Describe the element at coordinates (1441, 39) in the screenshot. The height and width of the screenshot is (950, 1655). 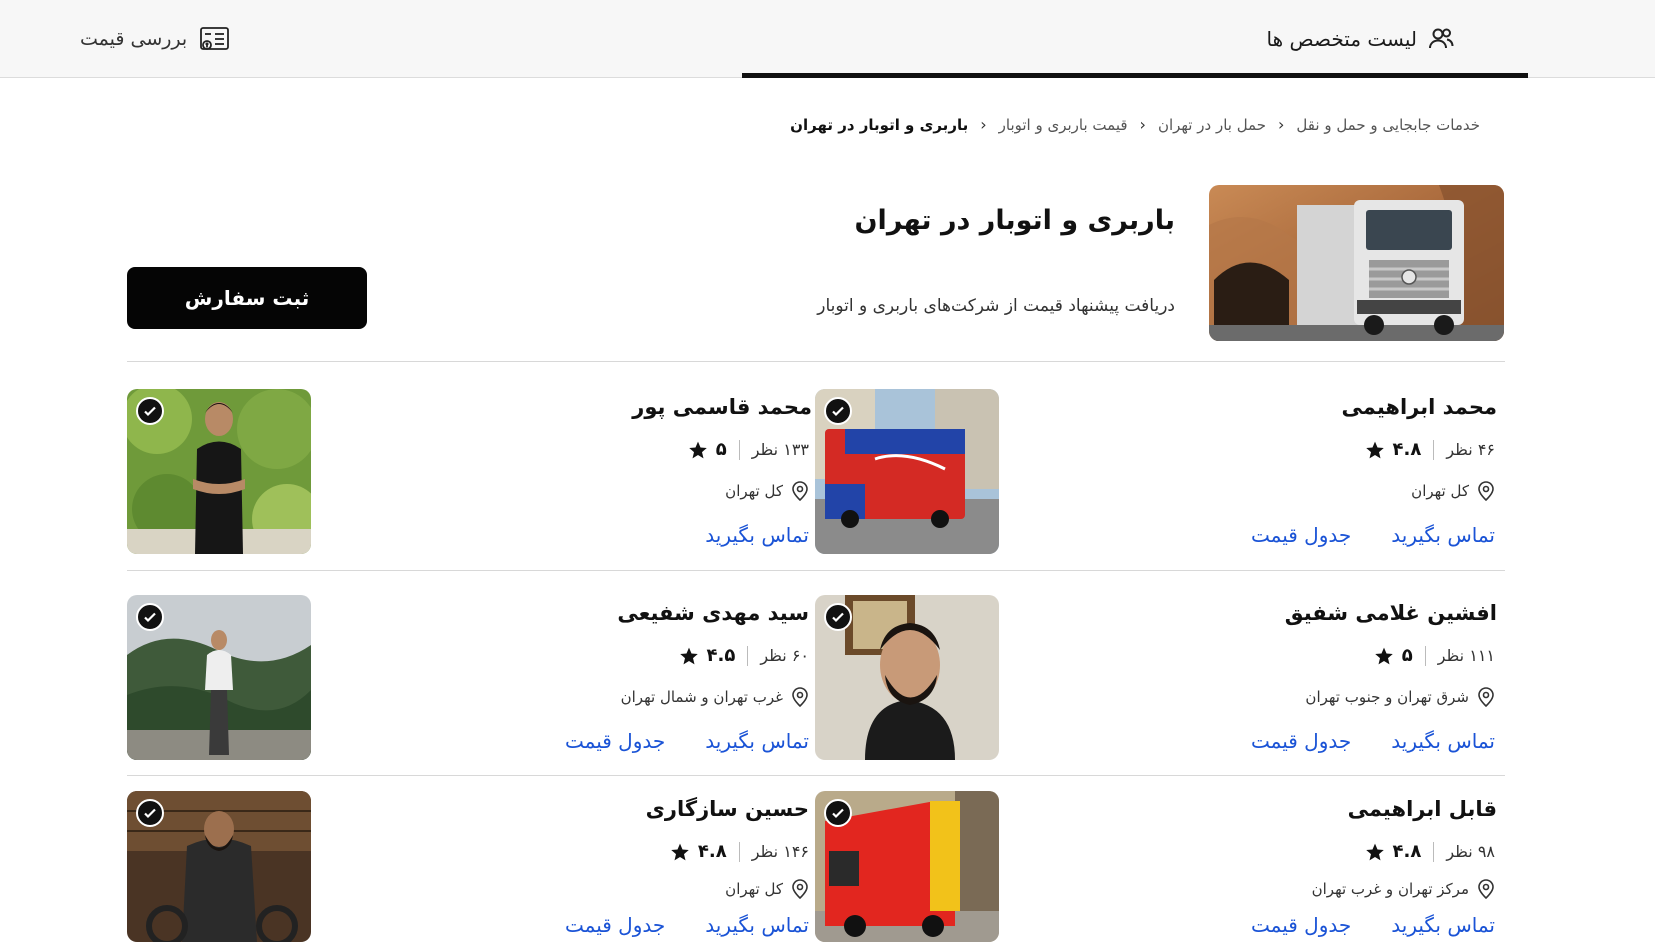
I see `users-icon` at that location.